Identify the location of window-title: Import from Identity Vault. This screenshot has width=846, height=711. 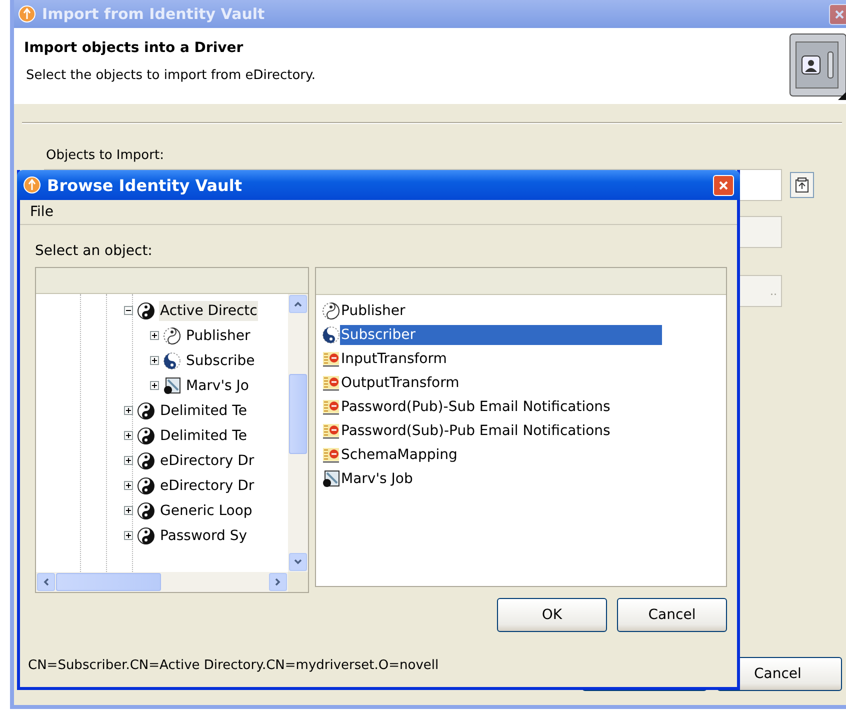
(153, 14).